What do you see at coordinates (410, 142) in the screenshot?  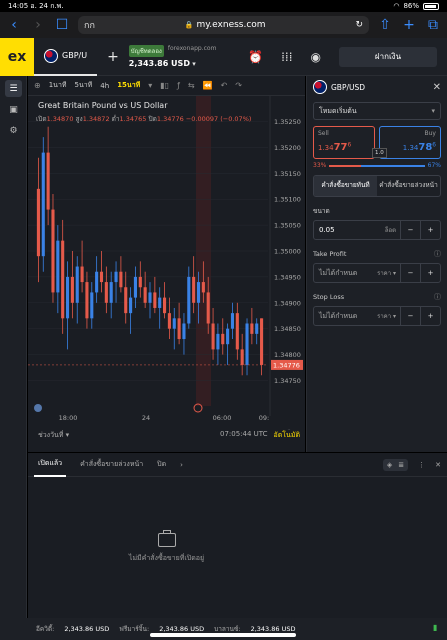 I see `buy-button: Buy 1.34786` at bounding box center [410, 142].